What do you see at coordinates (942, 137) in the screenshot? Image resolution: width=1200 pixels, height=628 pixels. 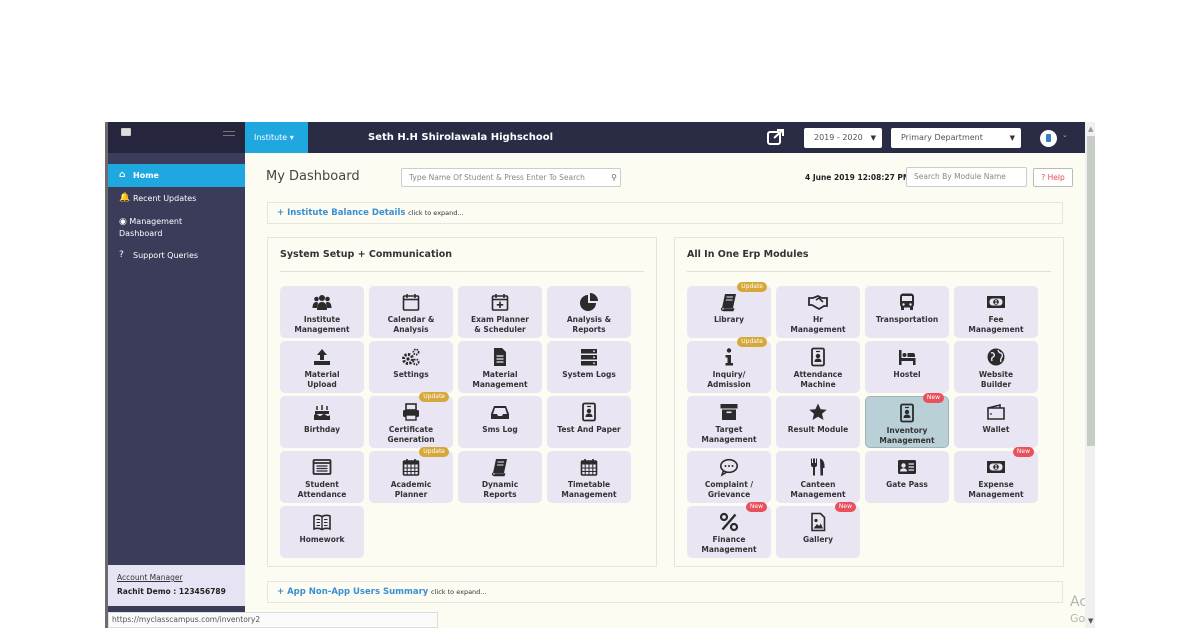 I see `department-value: Primary Department` at bounding box center [942, 137].